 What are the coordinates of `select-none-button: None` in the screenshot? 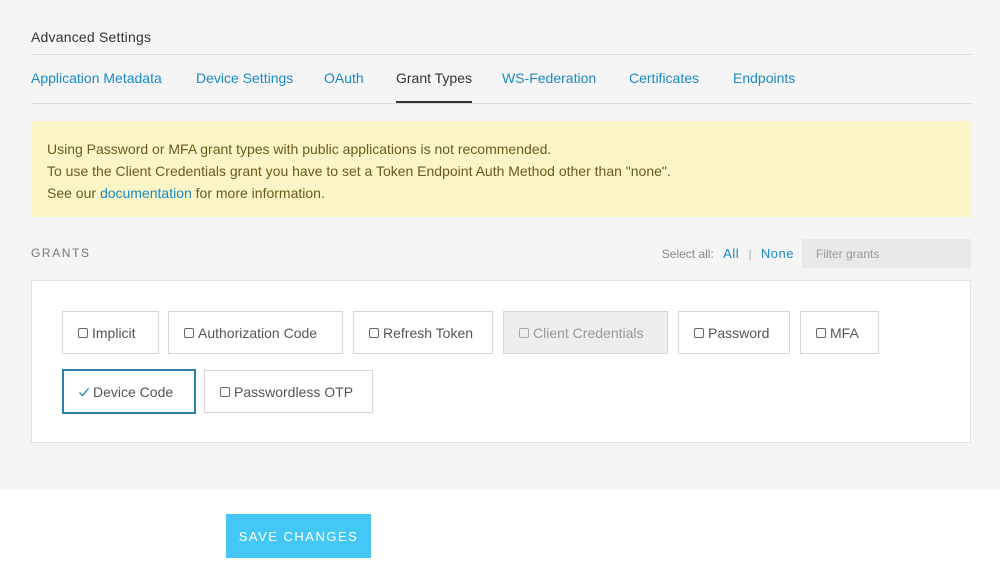 It's located at (777, 253).